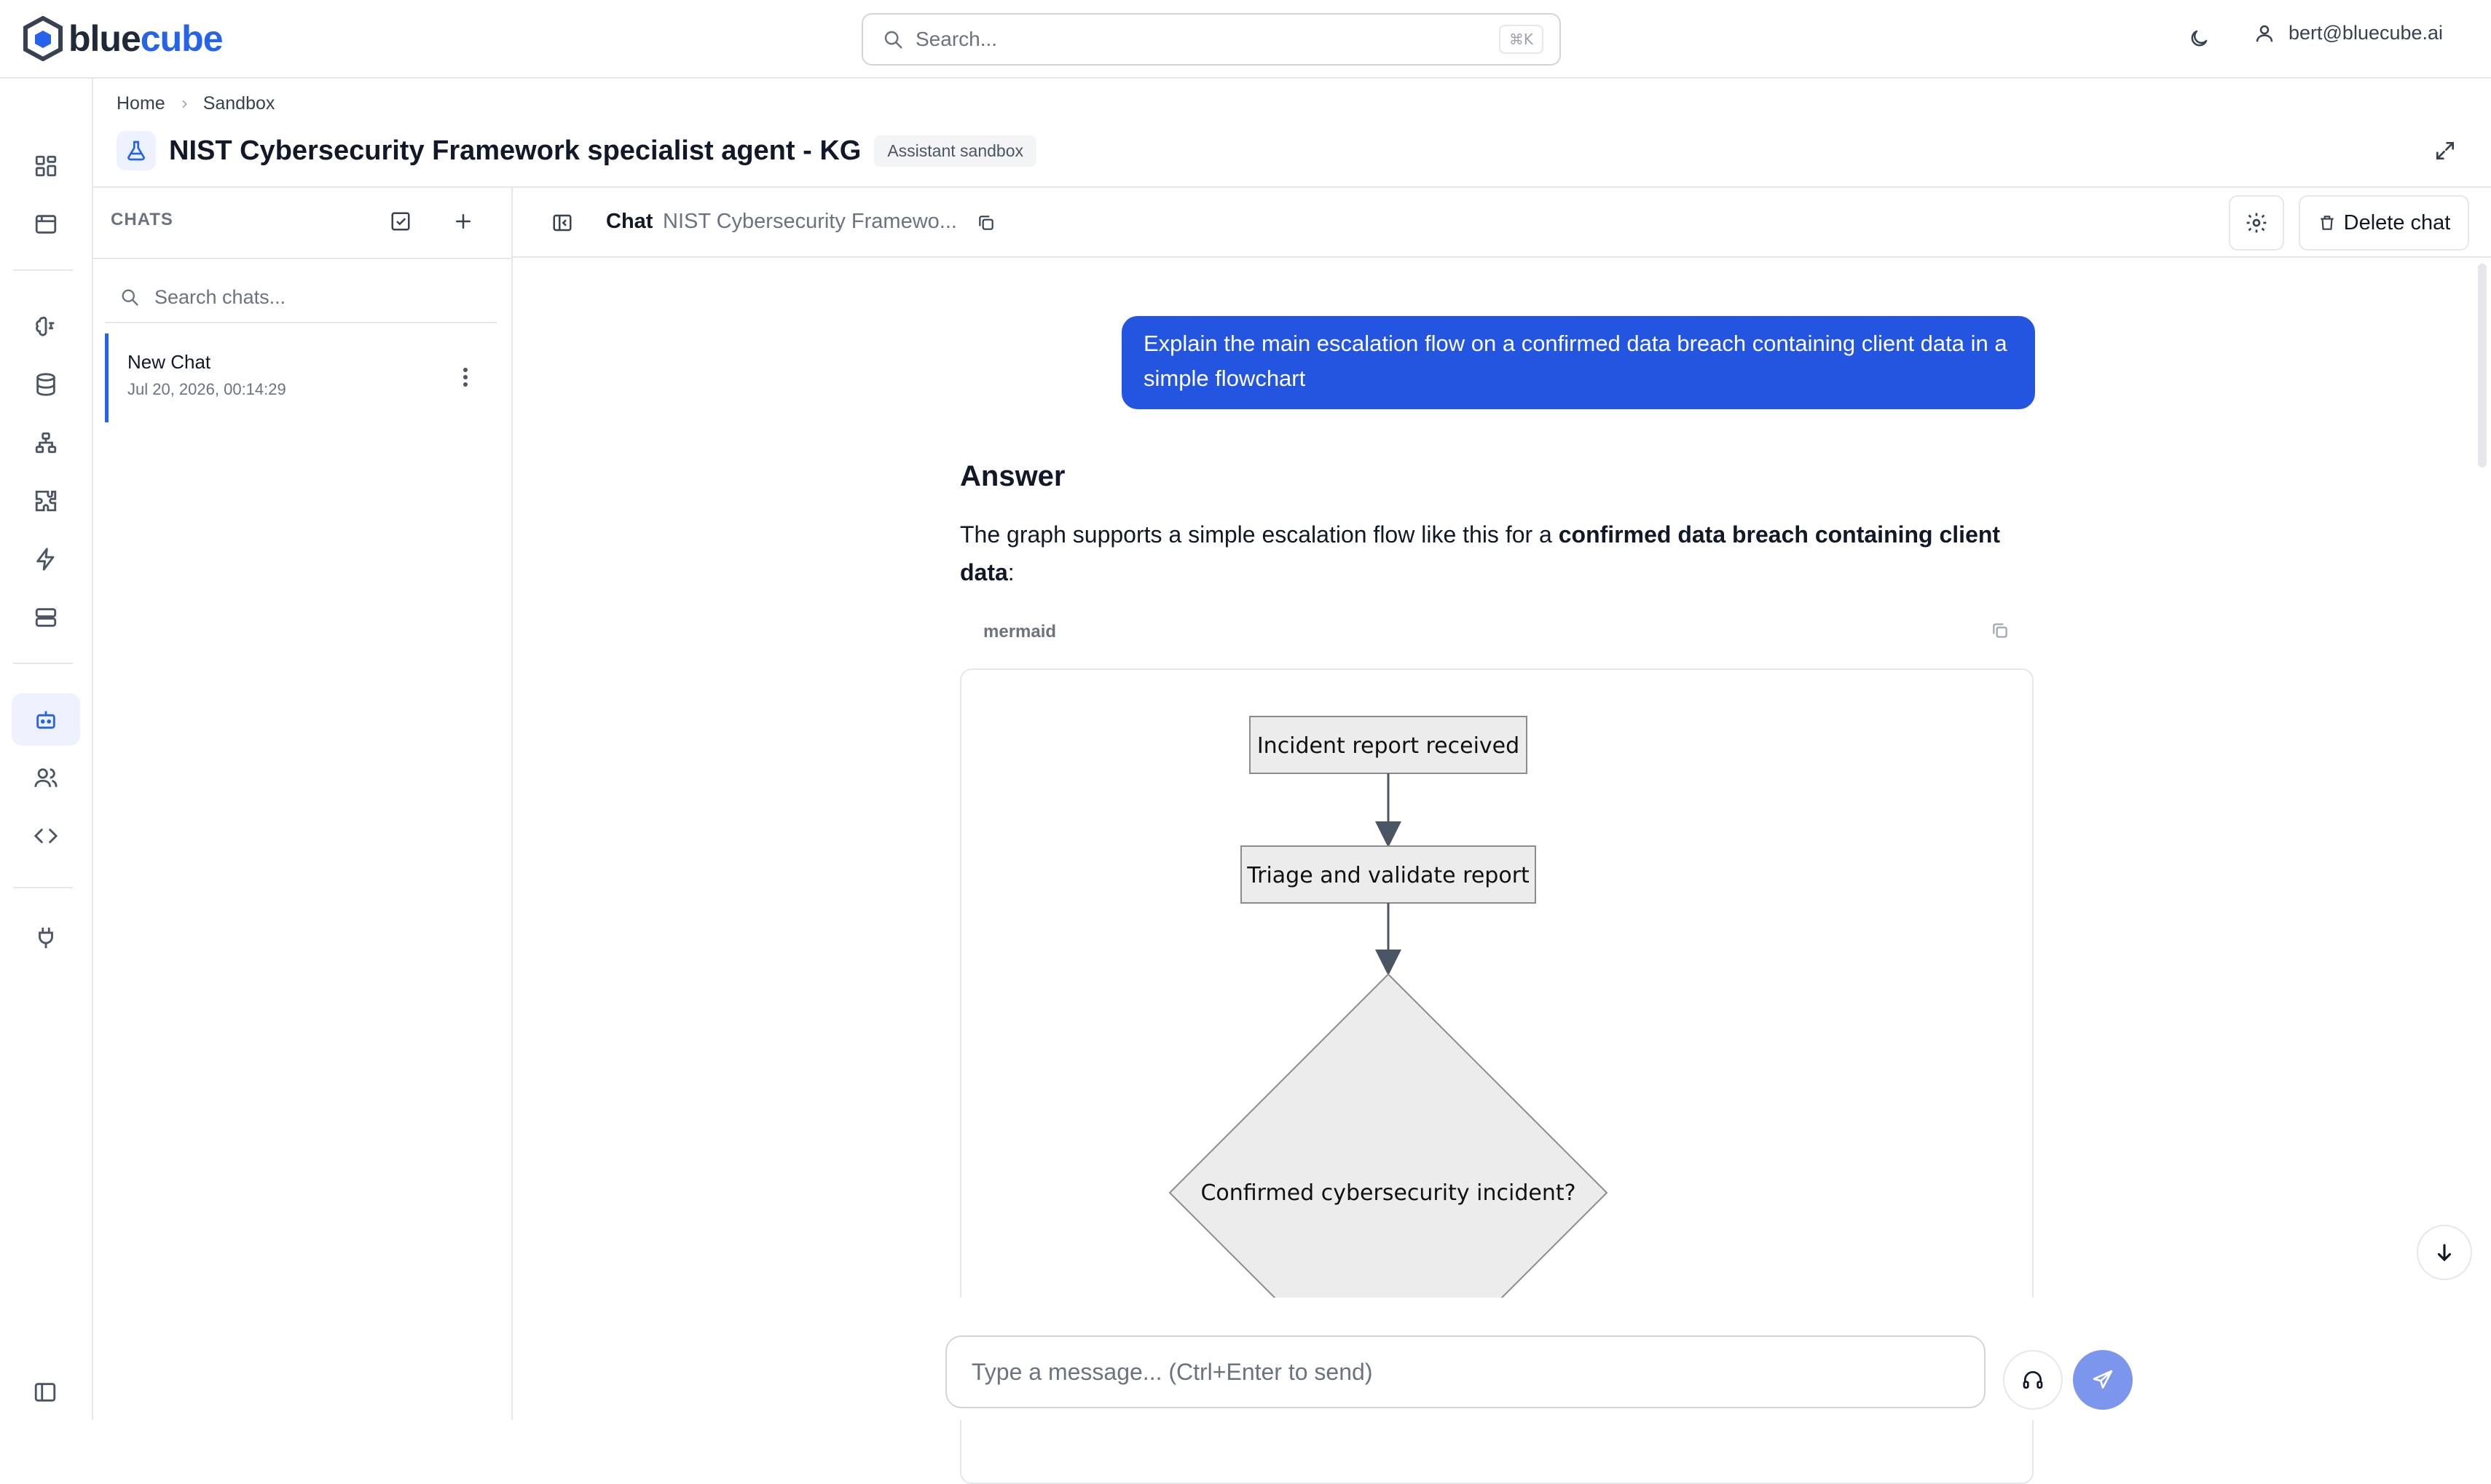 This screenshot has width=2491, height=1484. What do you see at coordinates (184, 104) in the screenshot?
I see `chevron-right-icon` at bounding box center [184, 104].